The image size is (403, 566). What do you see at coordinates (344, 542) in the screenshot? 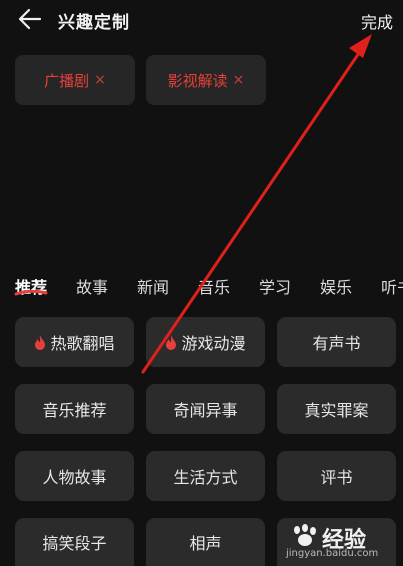
I see `watermark: 经验 jingyan.baidu.com` at bounding box center [344, 542].